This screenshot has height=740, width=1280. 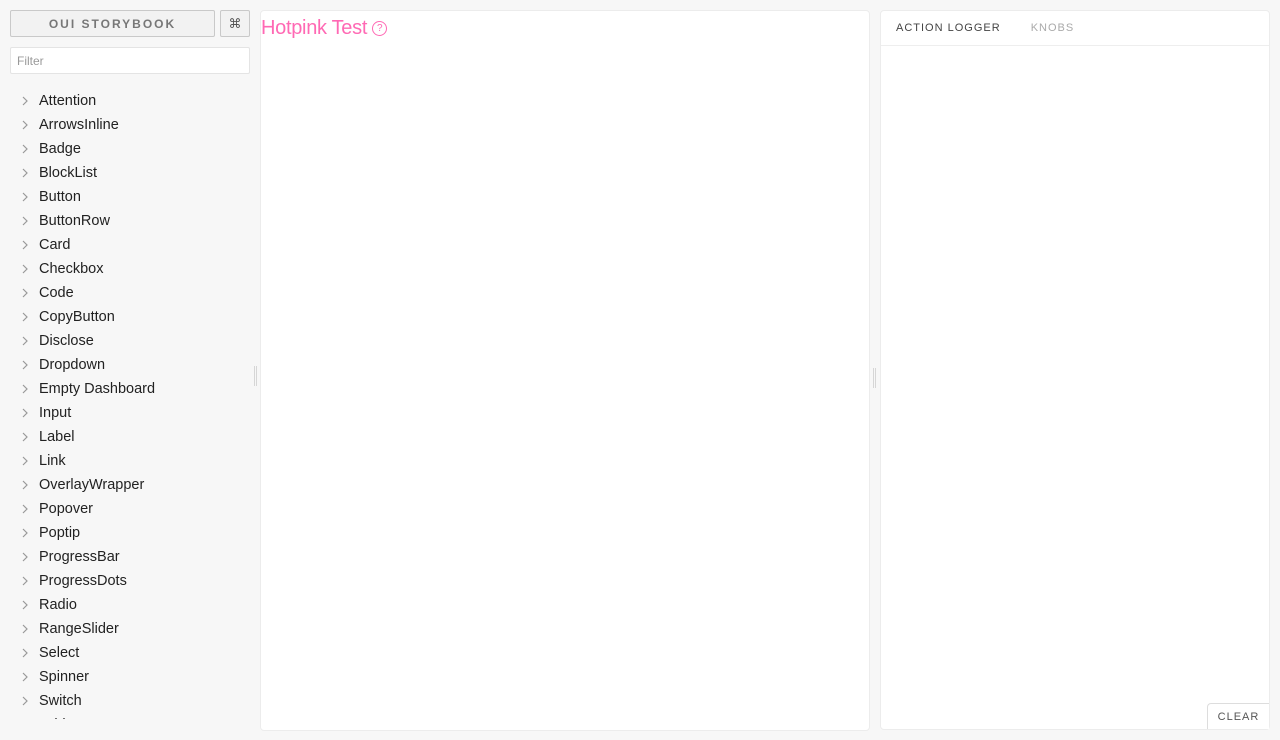 I want to click on story-item: Radio, so click(x=128, y=605).